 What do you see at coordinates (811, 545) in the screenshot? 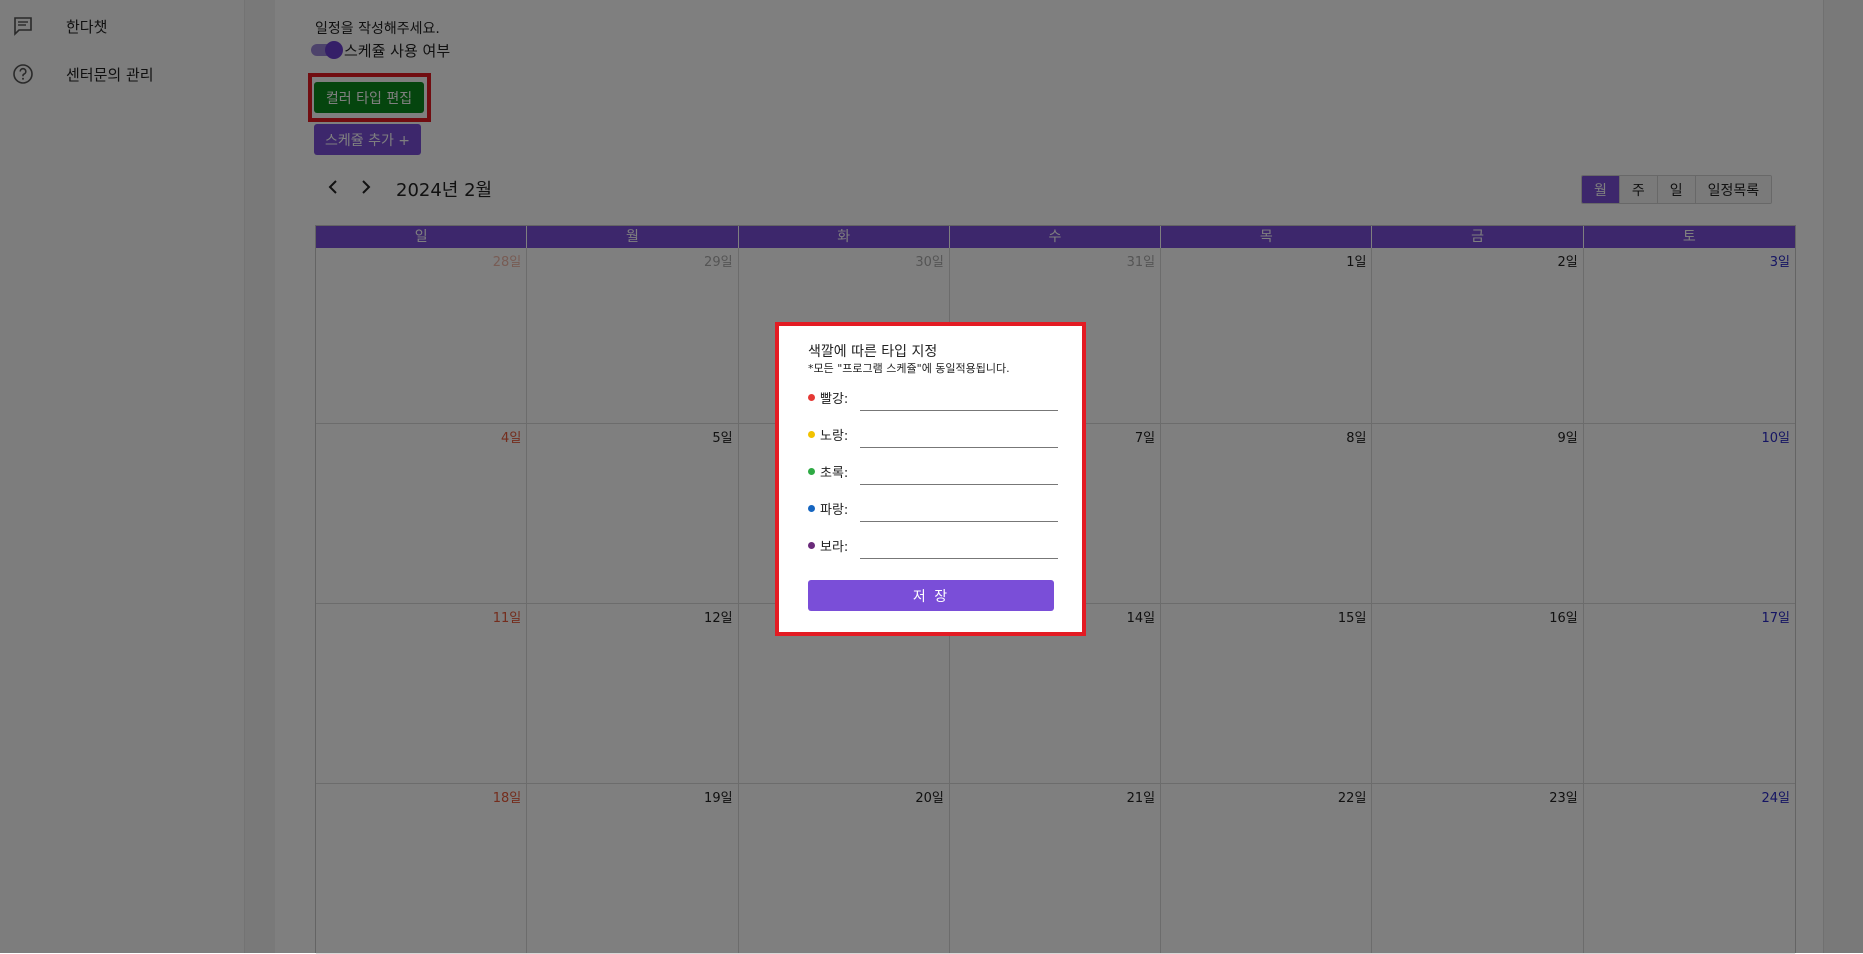
I see `purple-dot-icon` at bounding box center [811, 545].